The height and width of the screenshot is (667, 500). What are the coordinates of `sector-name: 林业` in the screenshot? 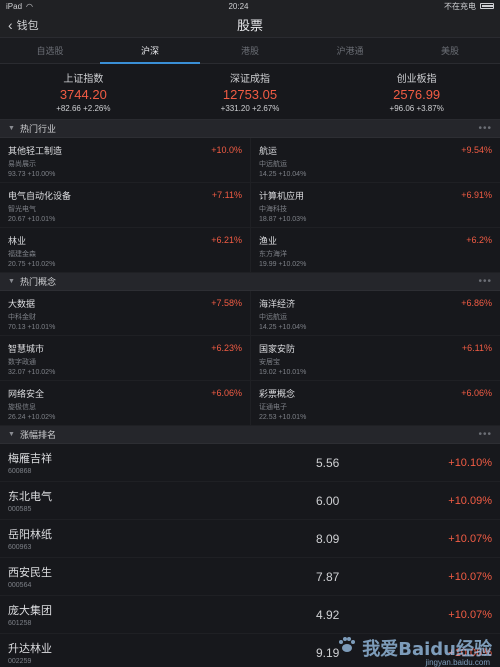 It's located at (17, 241).